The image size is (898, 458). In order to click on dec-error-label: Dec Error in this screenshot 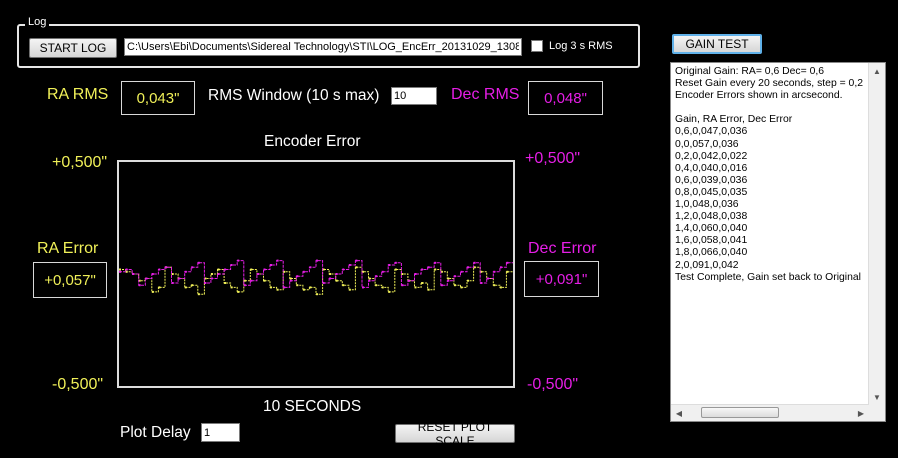, I will do `click(562, 248)`.